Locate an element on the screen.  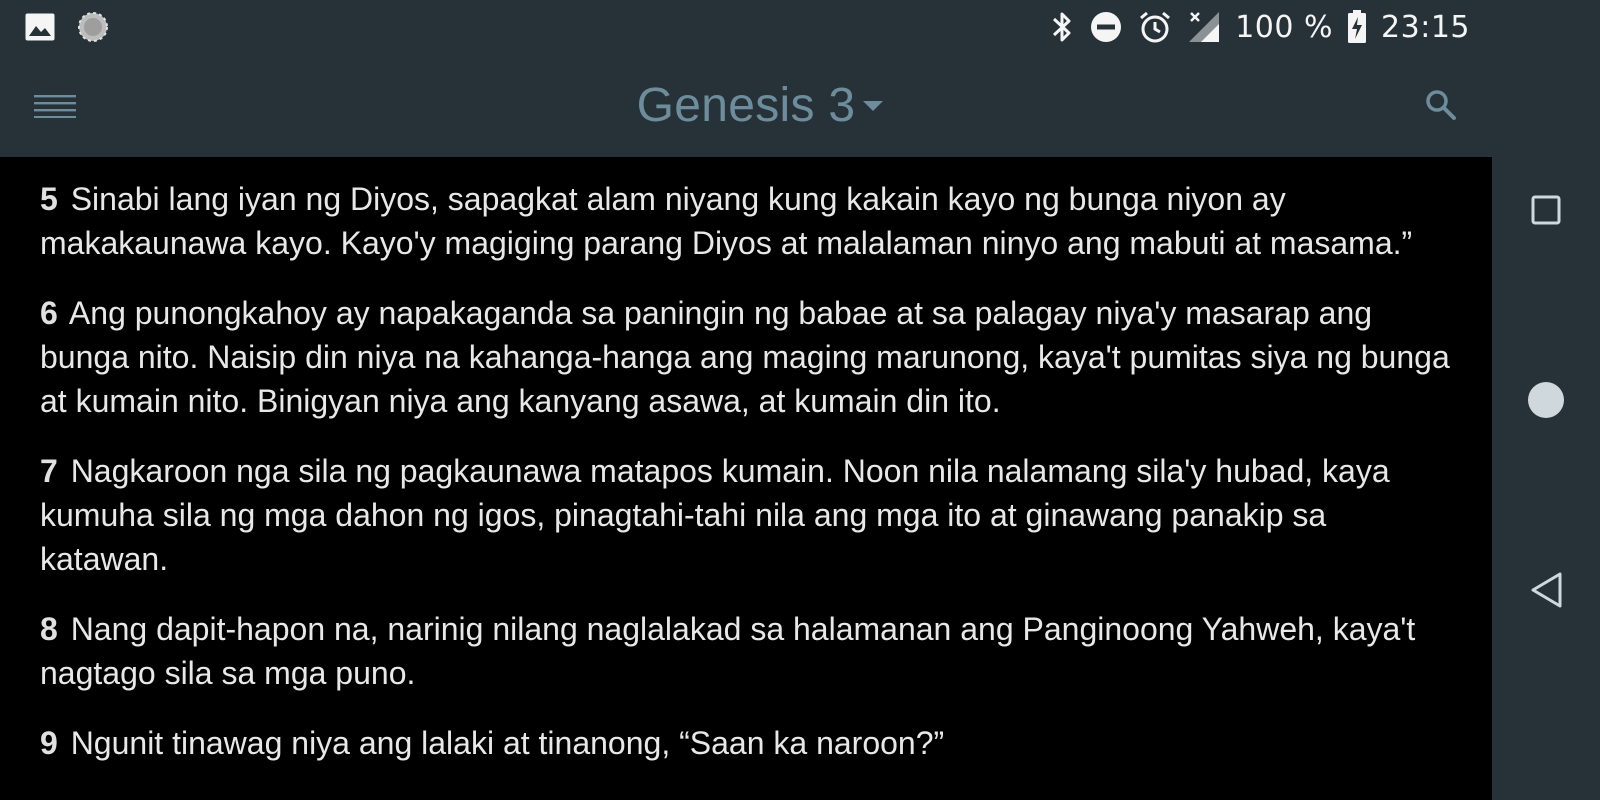
clock-time: 23:15 is located at coordinates (1425, 27).